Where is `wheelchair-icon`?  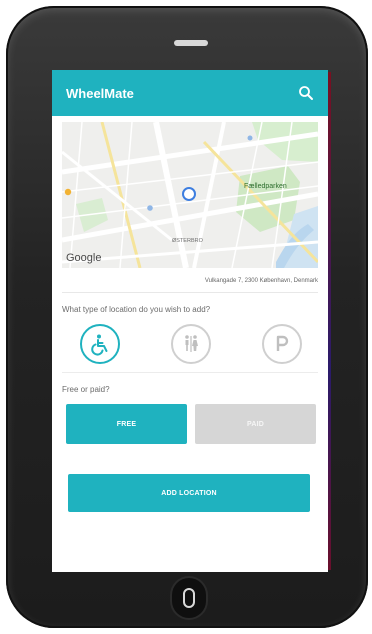
wheelchair-icon is located at coordinates (99, 345).